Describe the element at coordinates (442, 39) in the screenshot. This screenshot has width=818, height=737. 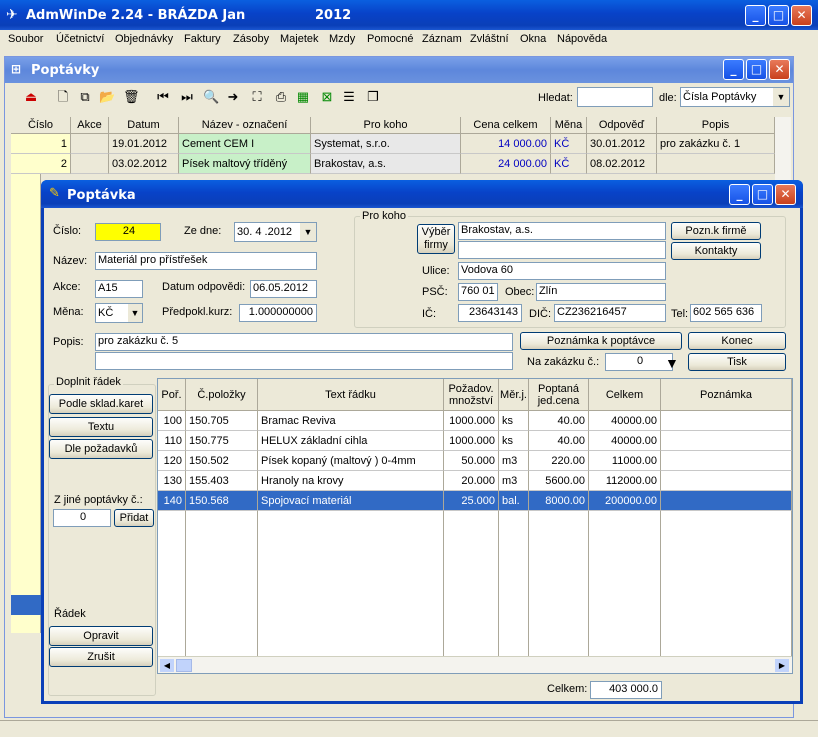
I see `menu-item-8: Záznam` at that location.